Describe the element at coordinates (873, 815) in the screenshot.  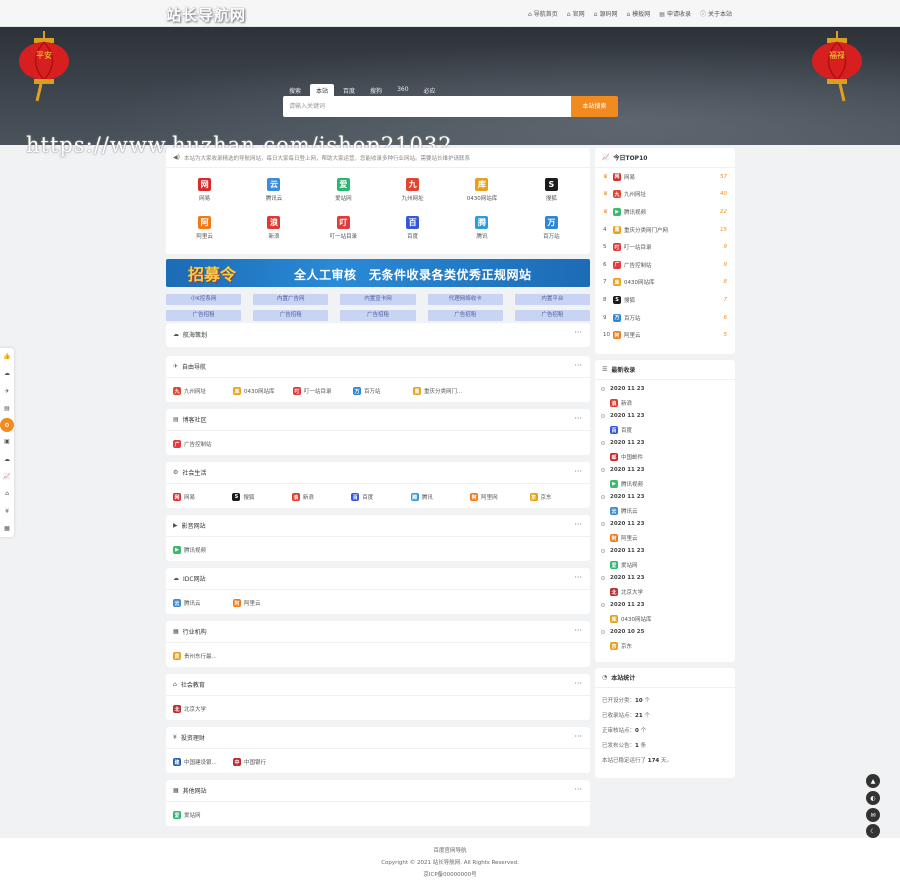
I see `mail-button: ✉` at that location.